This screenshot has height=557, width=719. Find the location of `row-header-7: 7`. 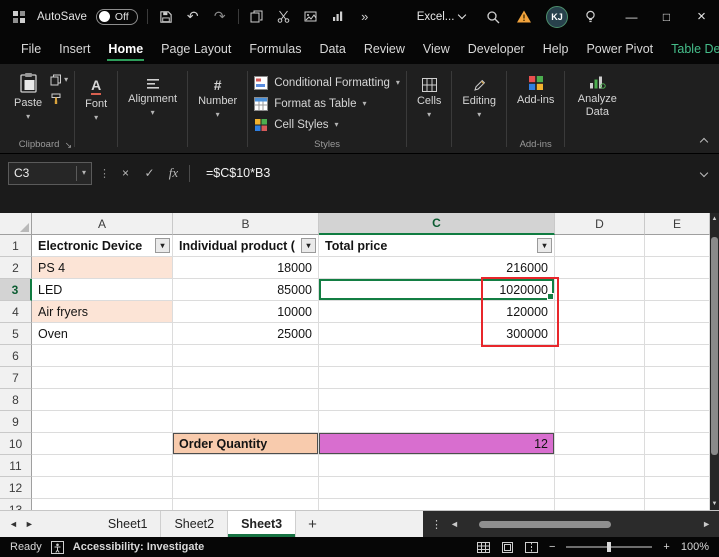

row-header-7: 7 is located at coordinates (16, 378).